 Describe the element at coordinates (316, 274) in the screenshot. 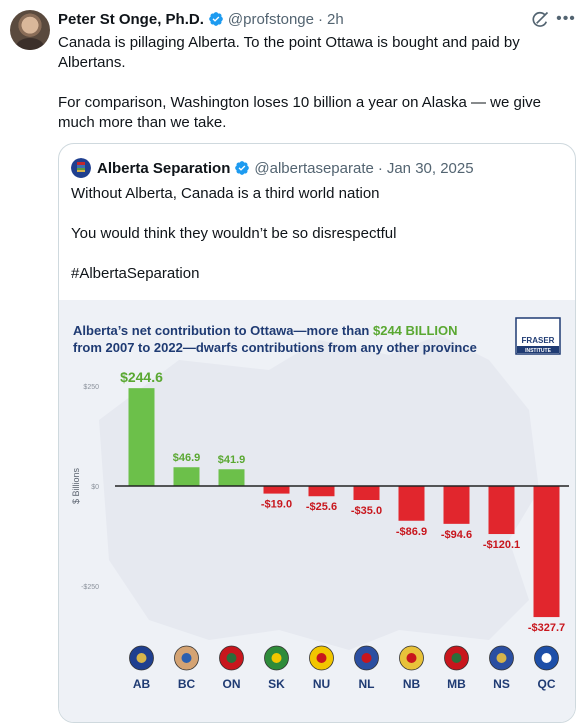

I see `quoted-paragraph-3: #AlbertaSeparation` at that location.